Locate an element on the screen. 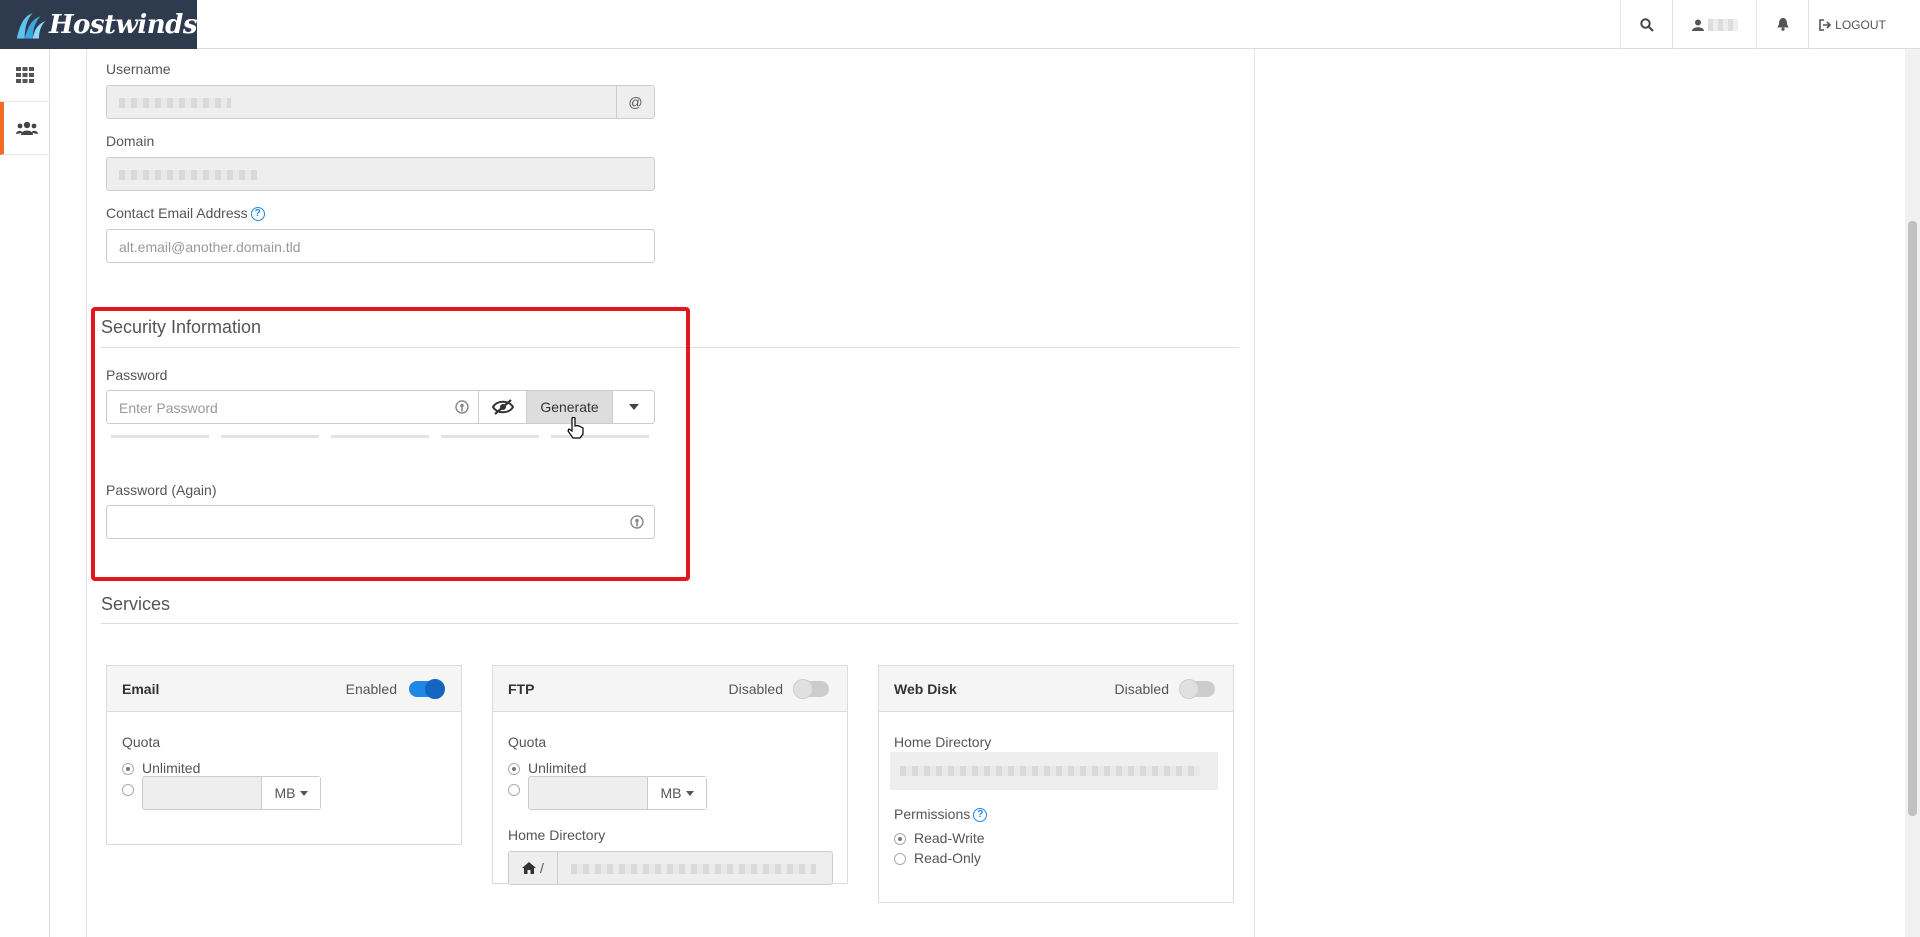 The image size is (1920, 937). page-scrollbar is located at coordinates (1912, 493).